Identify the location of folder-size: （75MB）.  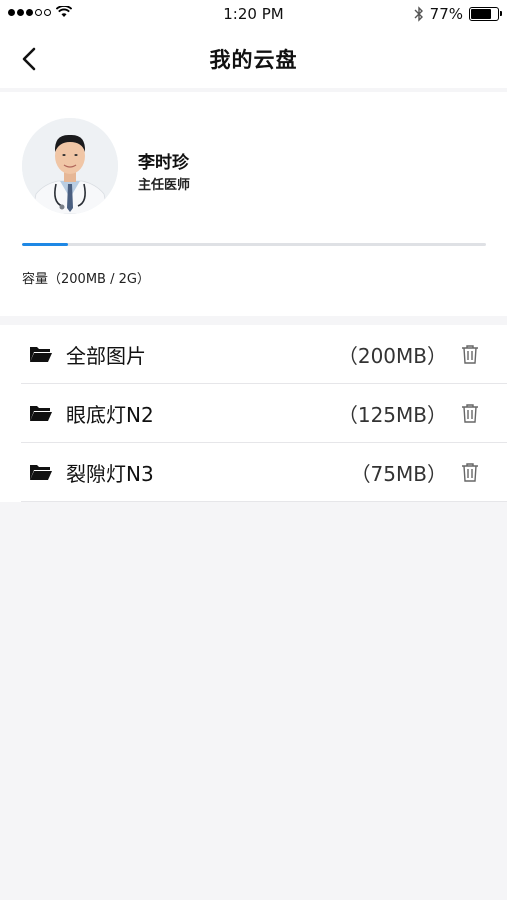
(398, 473).